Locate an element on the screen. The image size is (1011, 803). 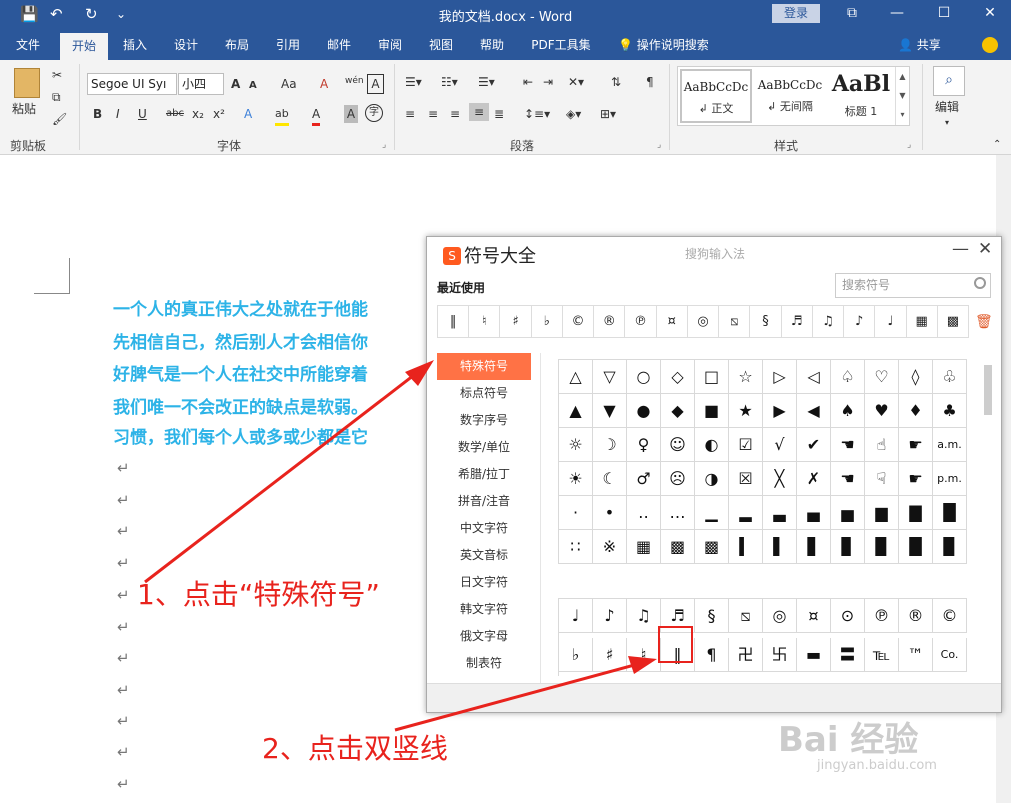
symbol-cell: ▌ is located at coordinates (780, 547).